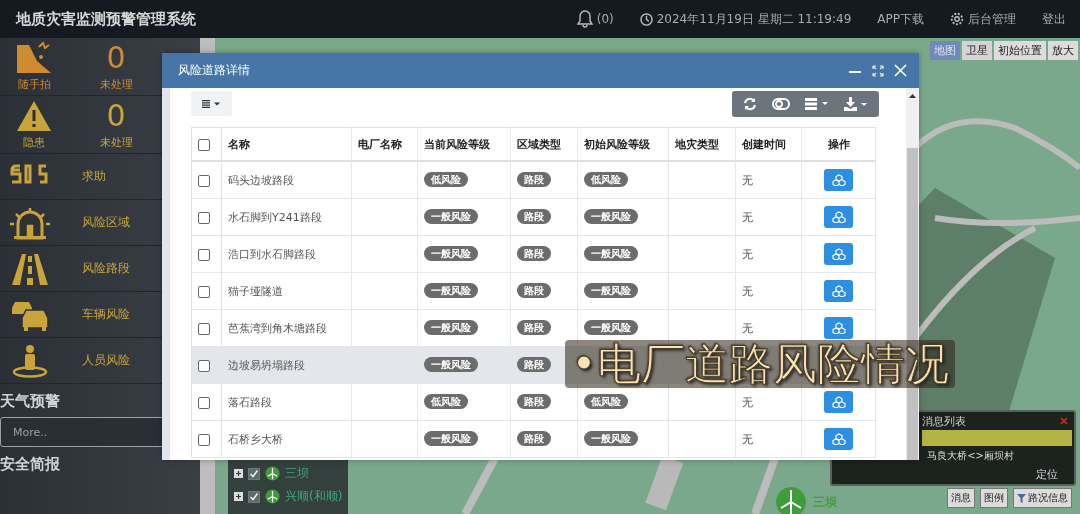 Image resolution: width=1080 pixels, height=514 pixels. What do you see at coordinates (750, 104) in the screenshot?
I see `refresh-icon` at bounding box center [750, 104].